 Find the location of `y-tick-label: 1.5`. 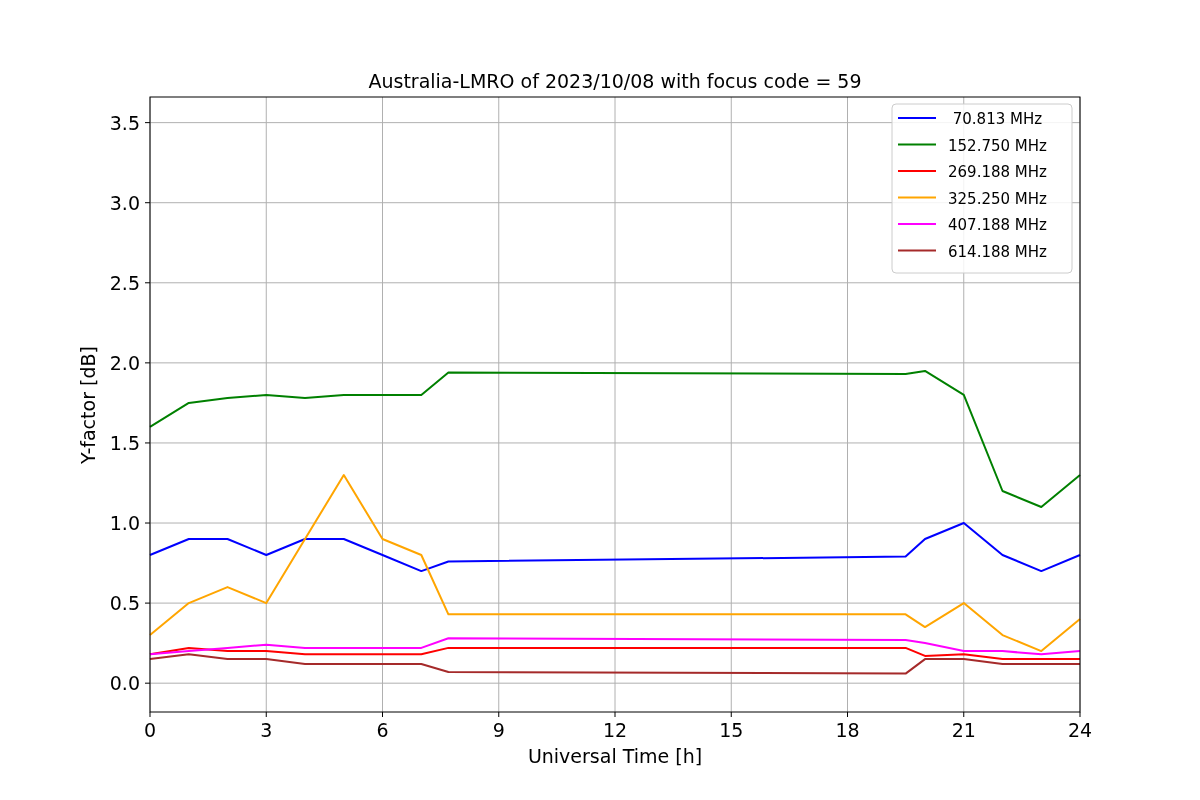

y-tick-label: 1.5 is located at coordinates (124, 442).